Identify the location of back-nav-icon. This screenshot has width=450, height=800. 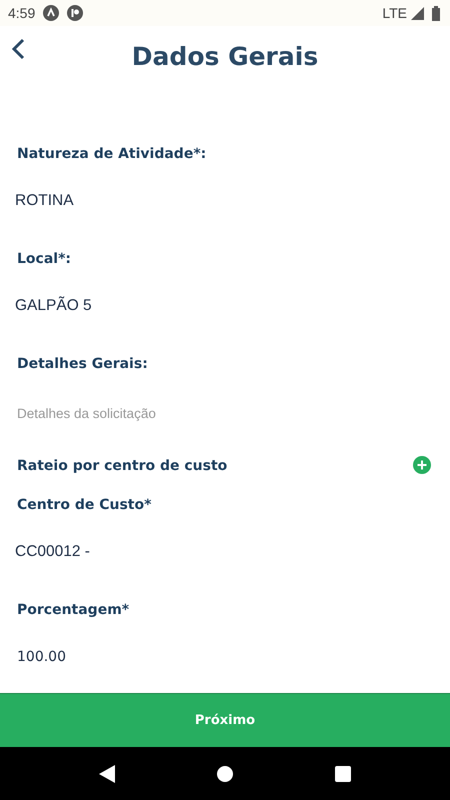
(107, 773).